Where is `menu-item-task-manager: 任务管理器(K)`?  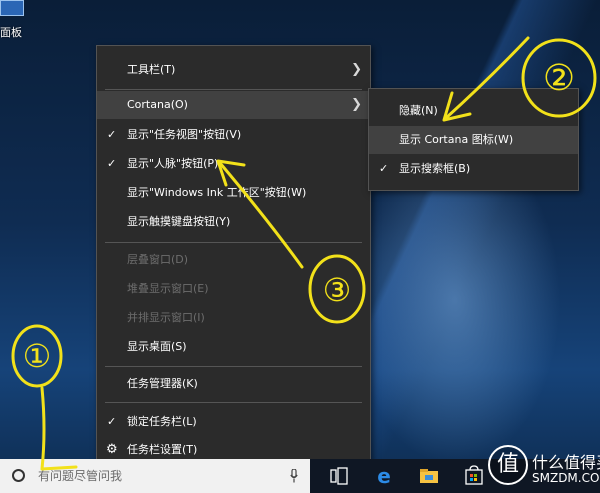
menu-item-task-manager: 任务管理器(K) is located at coordinates (233, 384).